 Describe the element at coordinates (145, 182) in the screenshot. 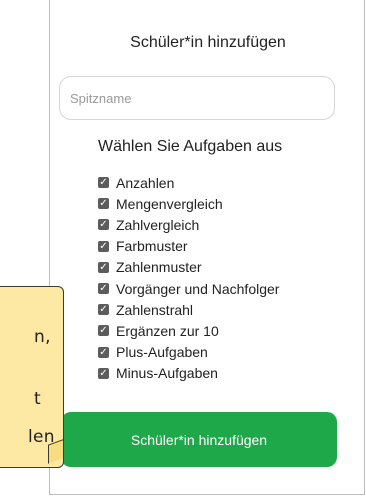

I see `task-label: Anzahlen` at that location.